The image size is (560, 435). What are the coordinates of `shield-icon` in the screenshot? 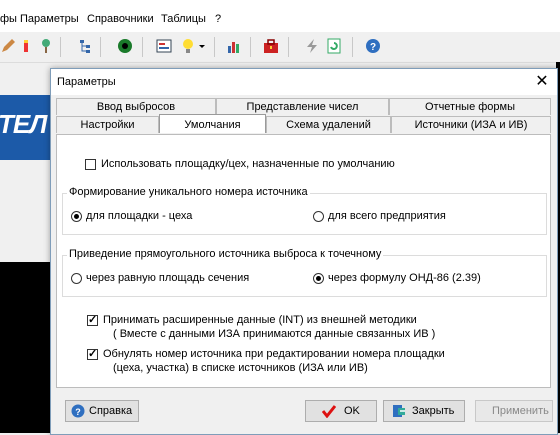 It's located at (125, 46).